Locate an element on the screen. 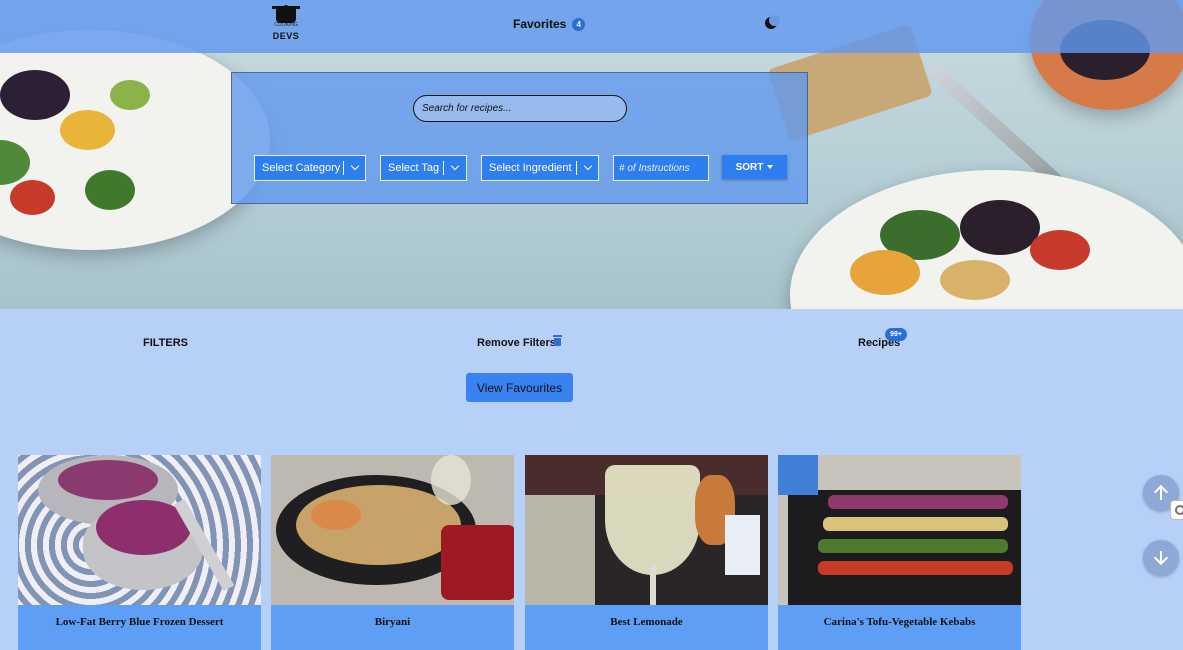 The height and width of the screenshot is (650, 1183). recipes-count-badge: 99+ is located at coordinates (896, 334).